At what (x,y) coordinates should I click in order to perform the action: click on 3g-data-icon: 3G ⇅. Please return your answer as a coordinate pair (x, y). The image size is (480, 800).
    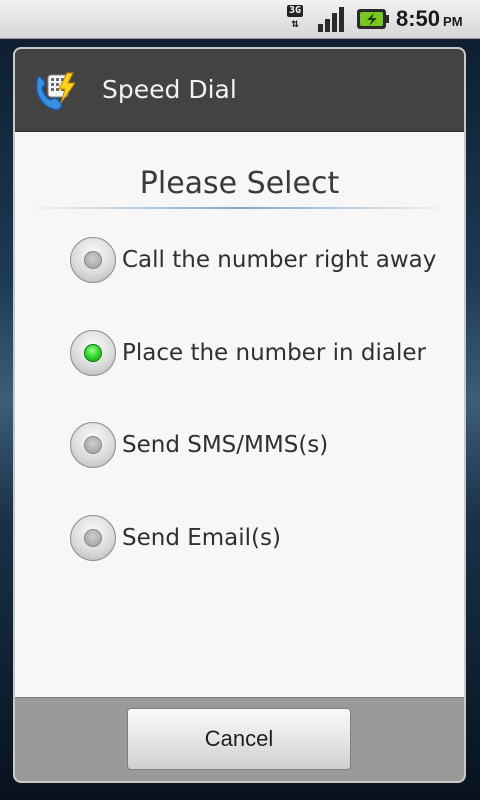
    Looking at the image, I should click on (295, 17).